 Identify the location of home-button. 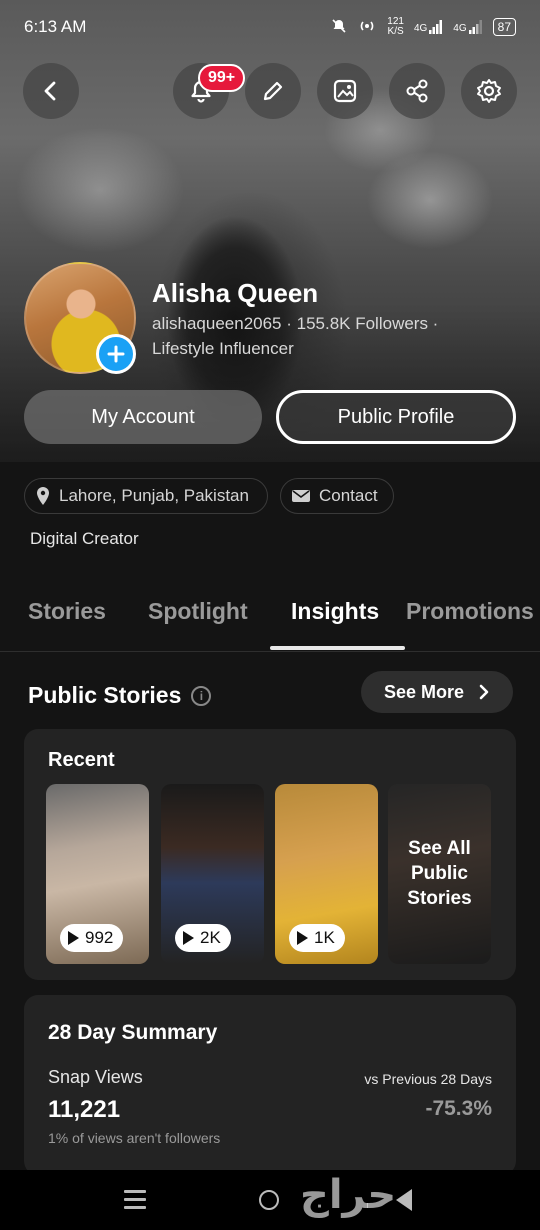
(269, 1200).